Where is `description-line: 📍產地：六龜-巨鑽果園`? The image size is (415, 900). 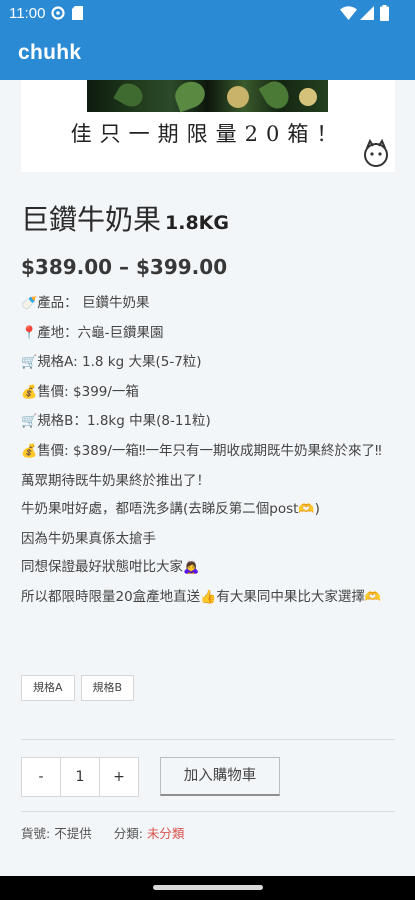 description-line: 📍產地：六龜-巨鑽果園 is located at coordinates (211, 334).